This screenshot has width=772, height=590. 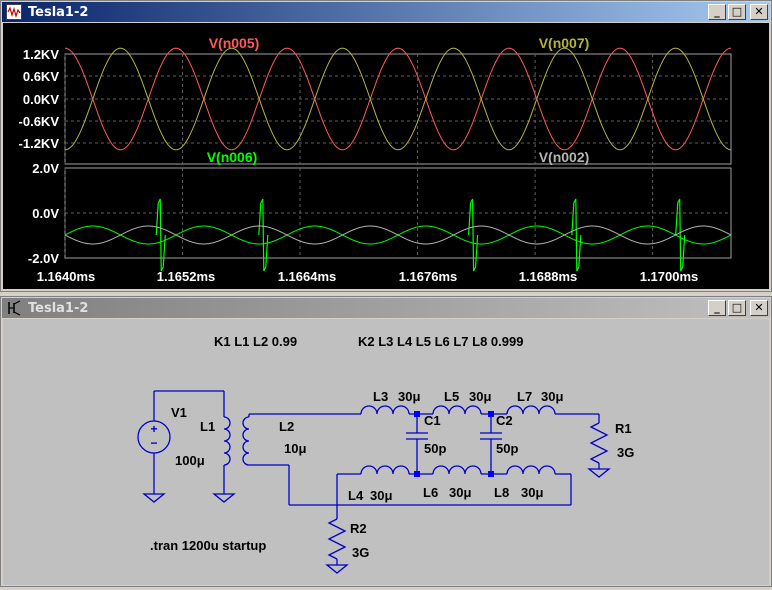 What do you see at coordinates (669, 276) in the screenshot?
I see `x-tick-label: 1.1700ms` at bounding box center [669, 276].